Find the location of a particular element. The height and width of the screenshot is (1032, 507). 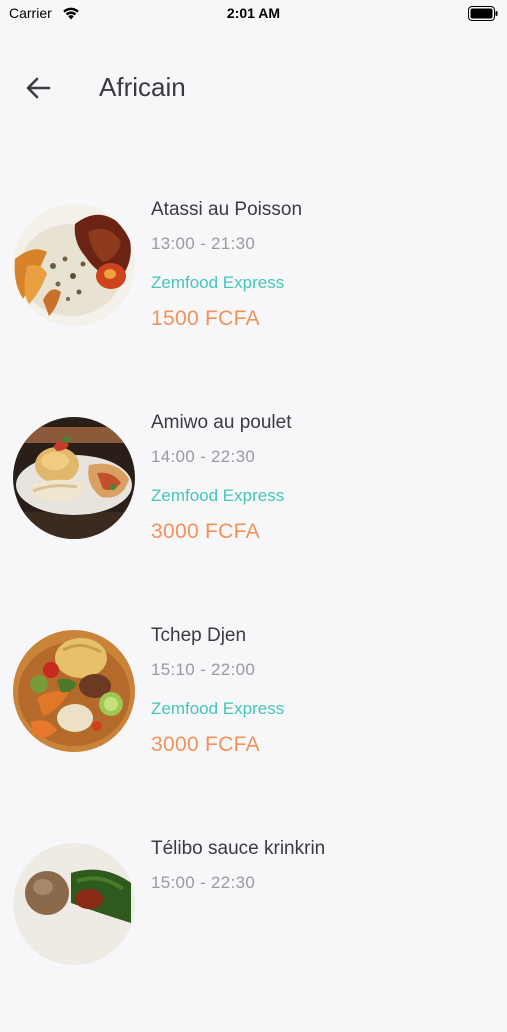

food-hours: 13:00 - 21:30 is located at coordinates (203, 243).